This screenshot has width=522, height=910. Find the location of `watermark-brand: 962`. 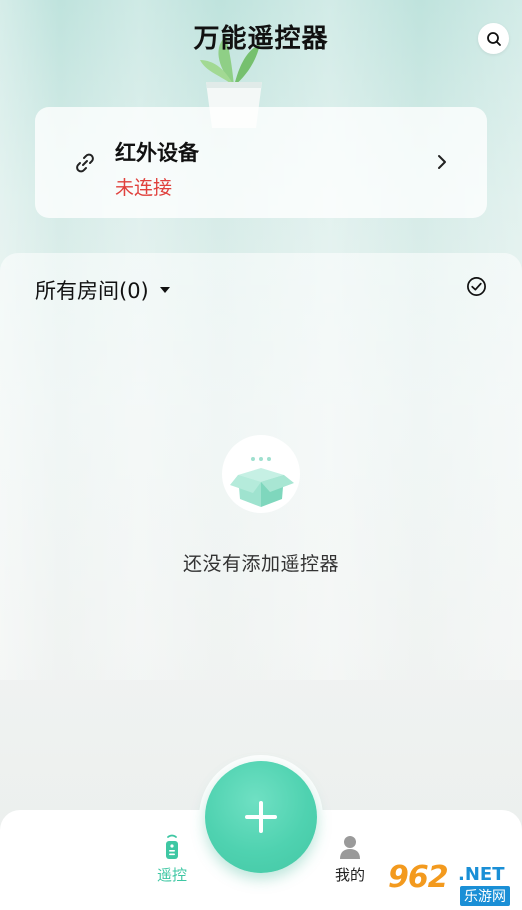

watermark-brand: 962 is located at coordinates (418, 877).